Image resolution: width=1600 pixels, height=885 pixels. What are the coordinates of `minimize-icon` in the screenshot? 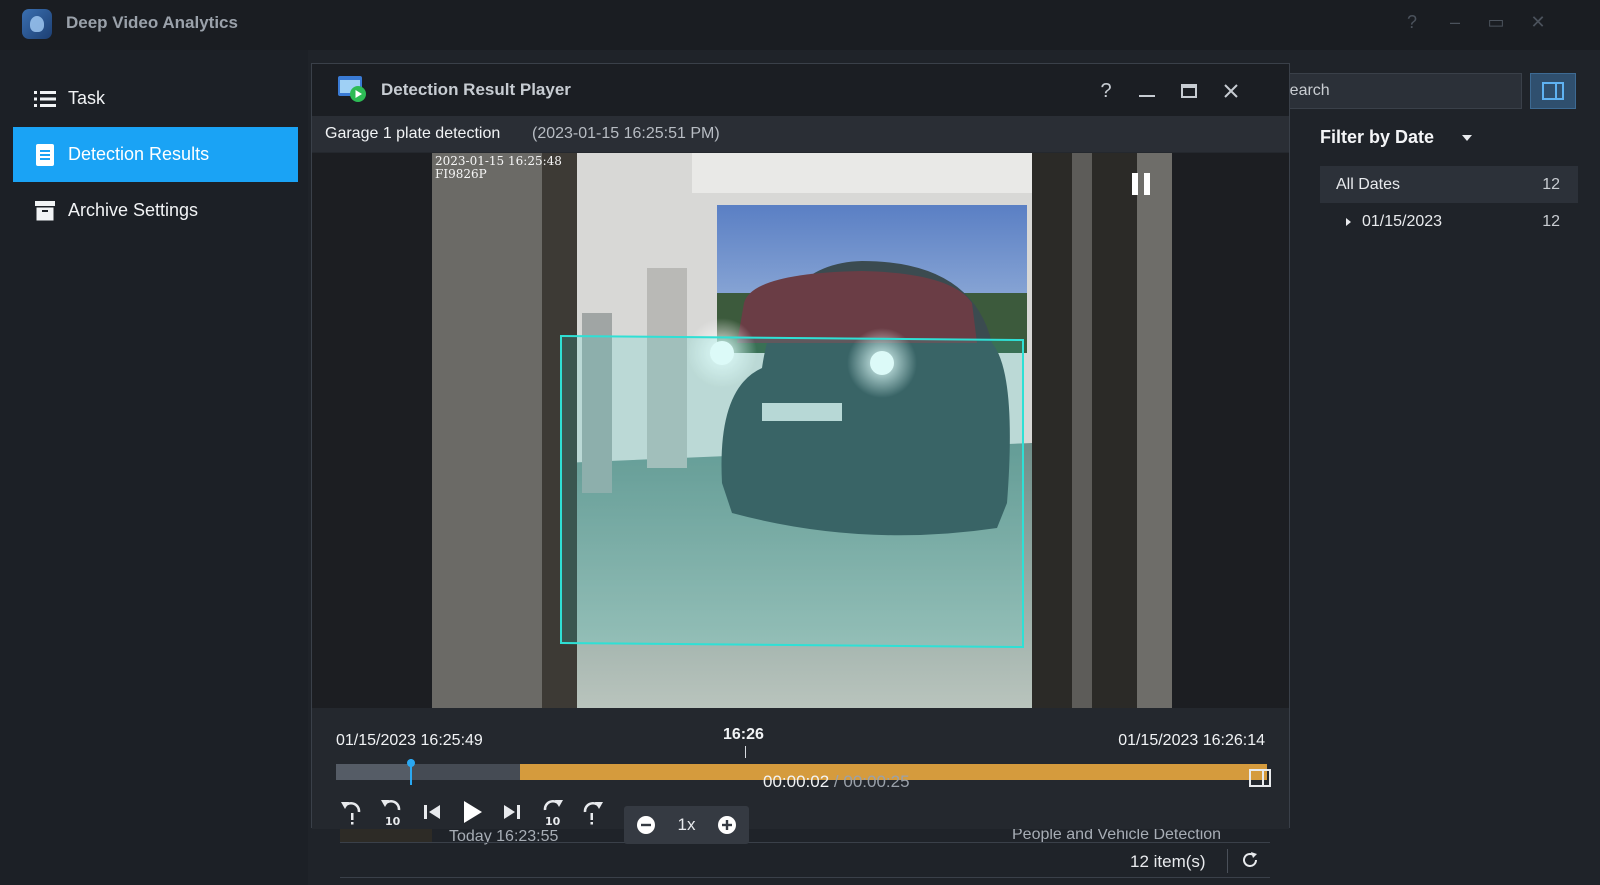 It's located at (1147, 91).